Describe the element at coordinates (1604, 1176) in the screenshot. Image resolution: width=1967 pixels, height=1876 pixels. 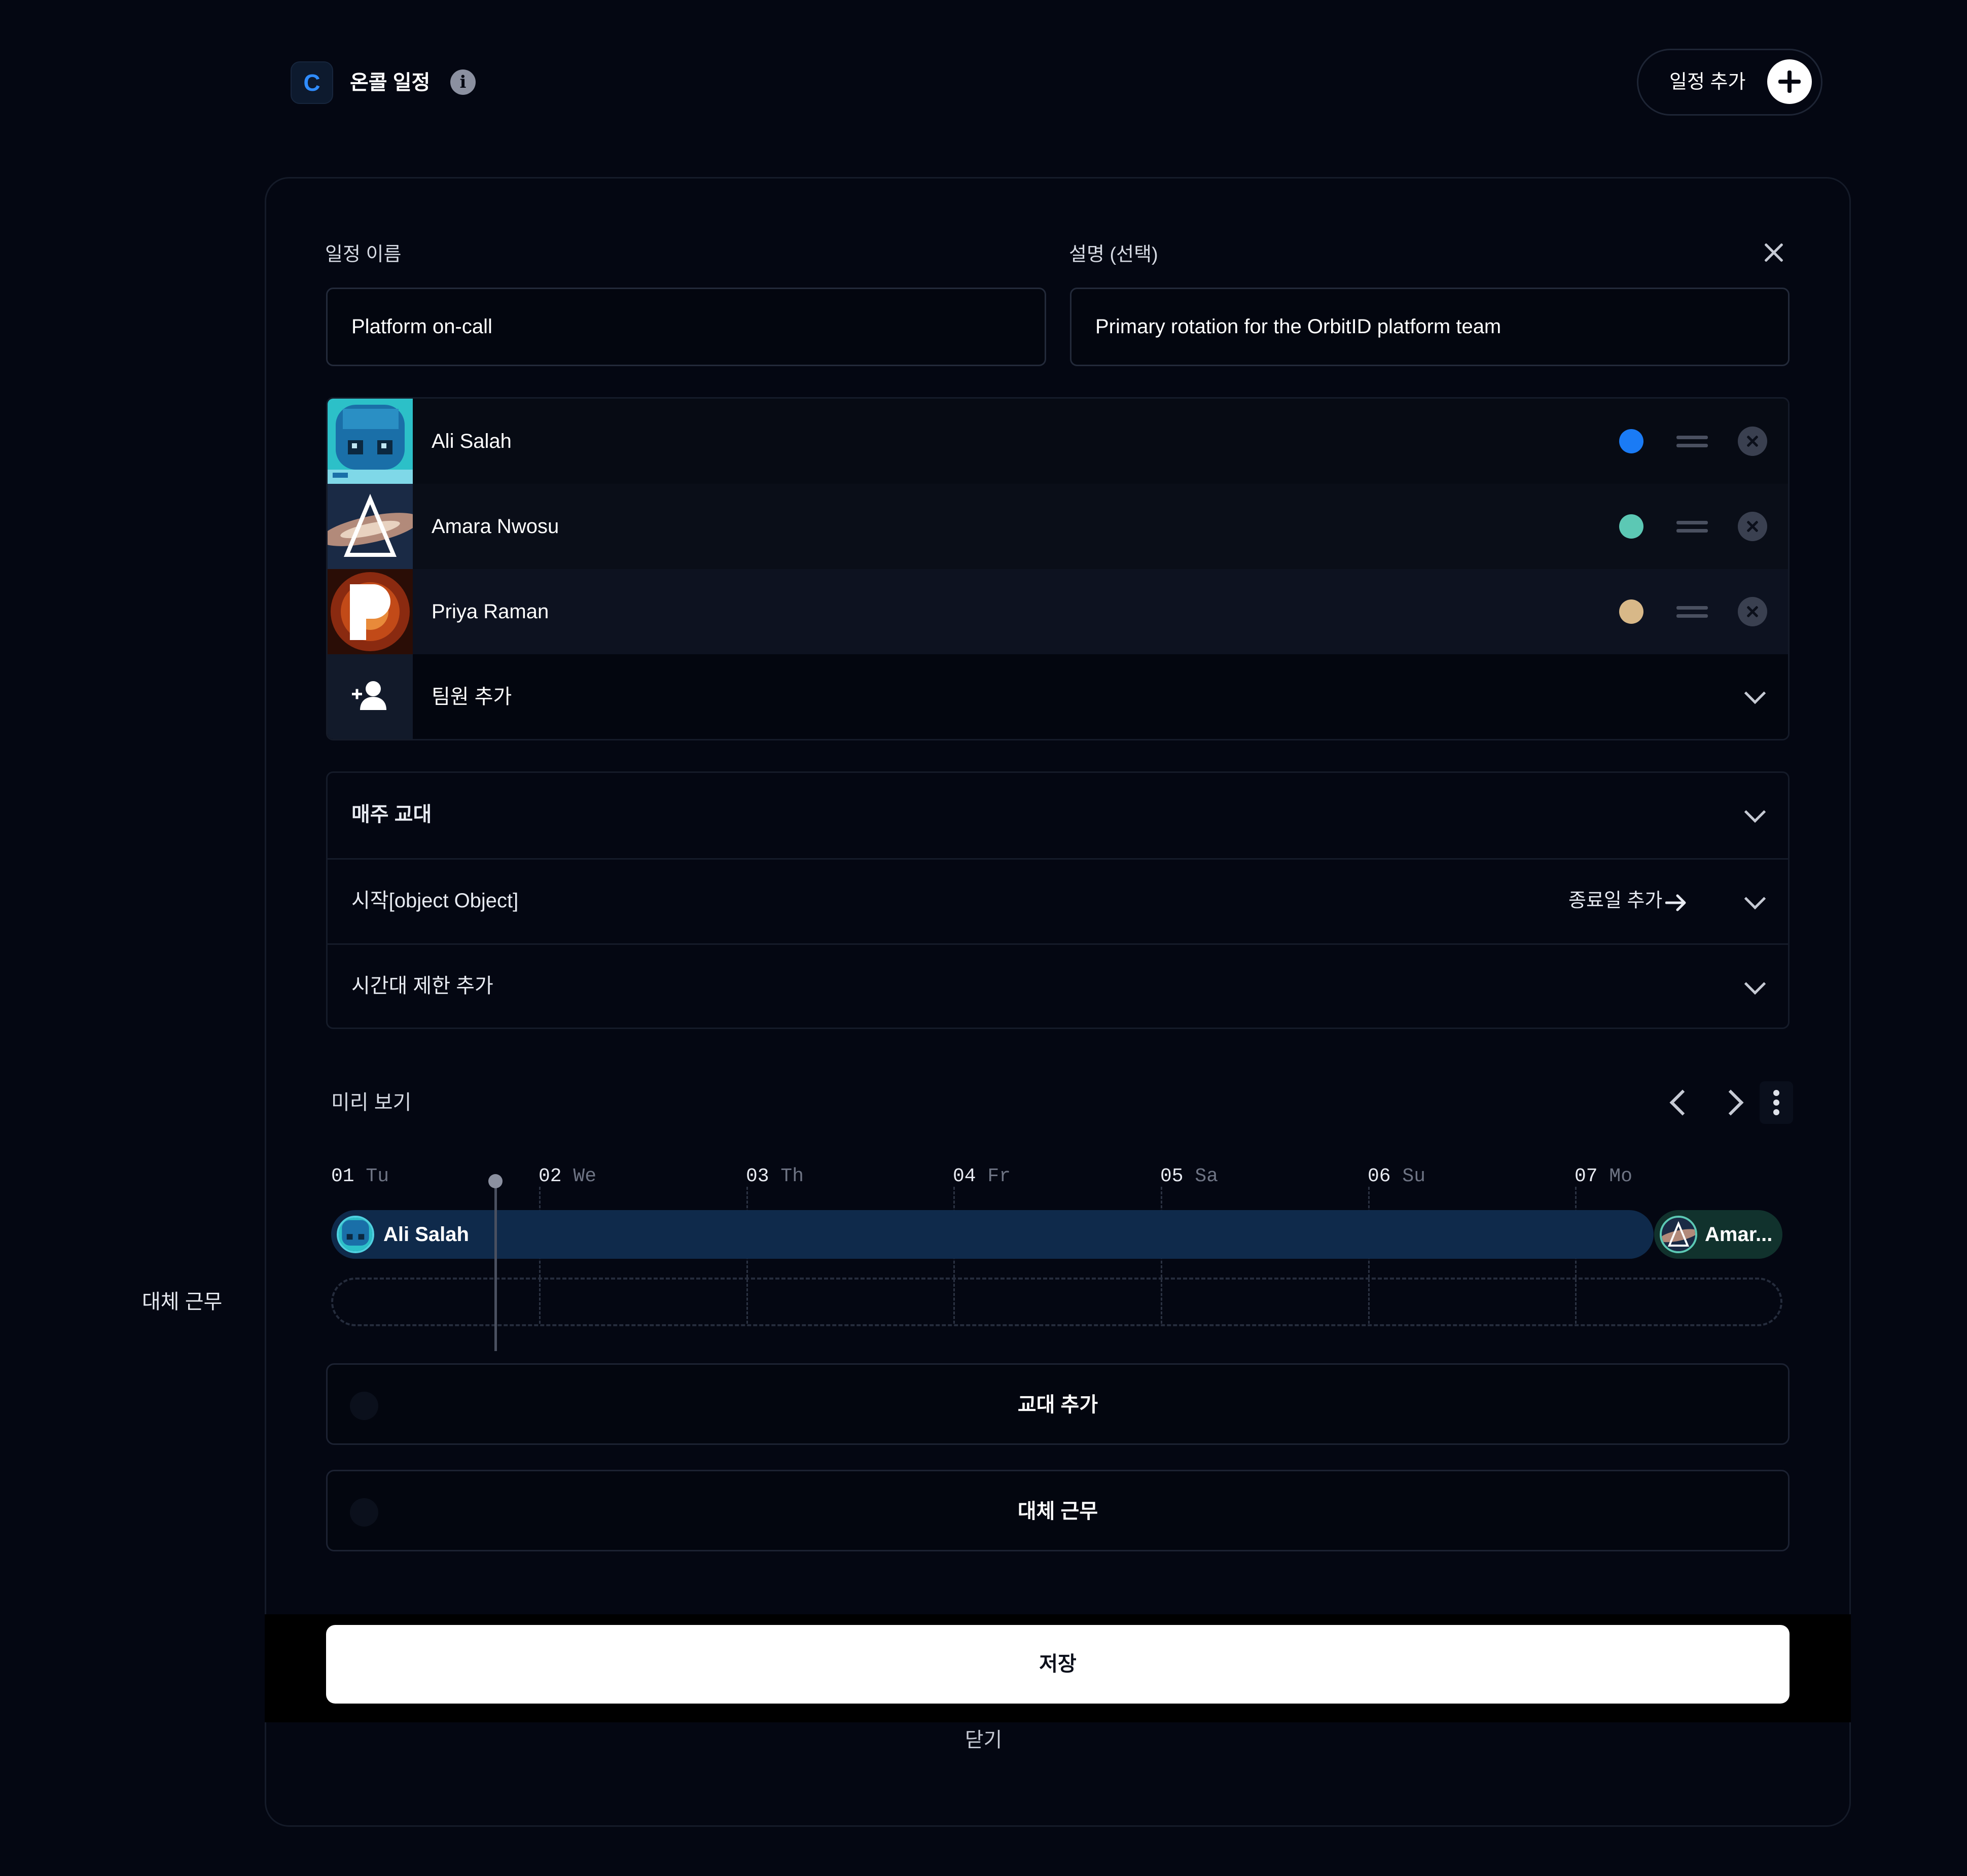
I see `day-tick: 07 Mo` at that location.